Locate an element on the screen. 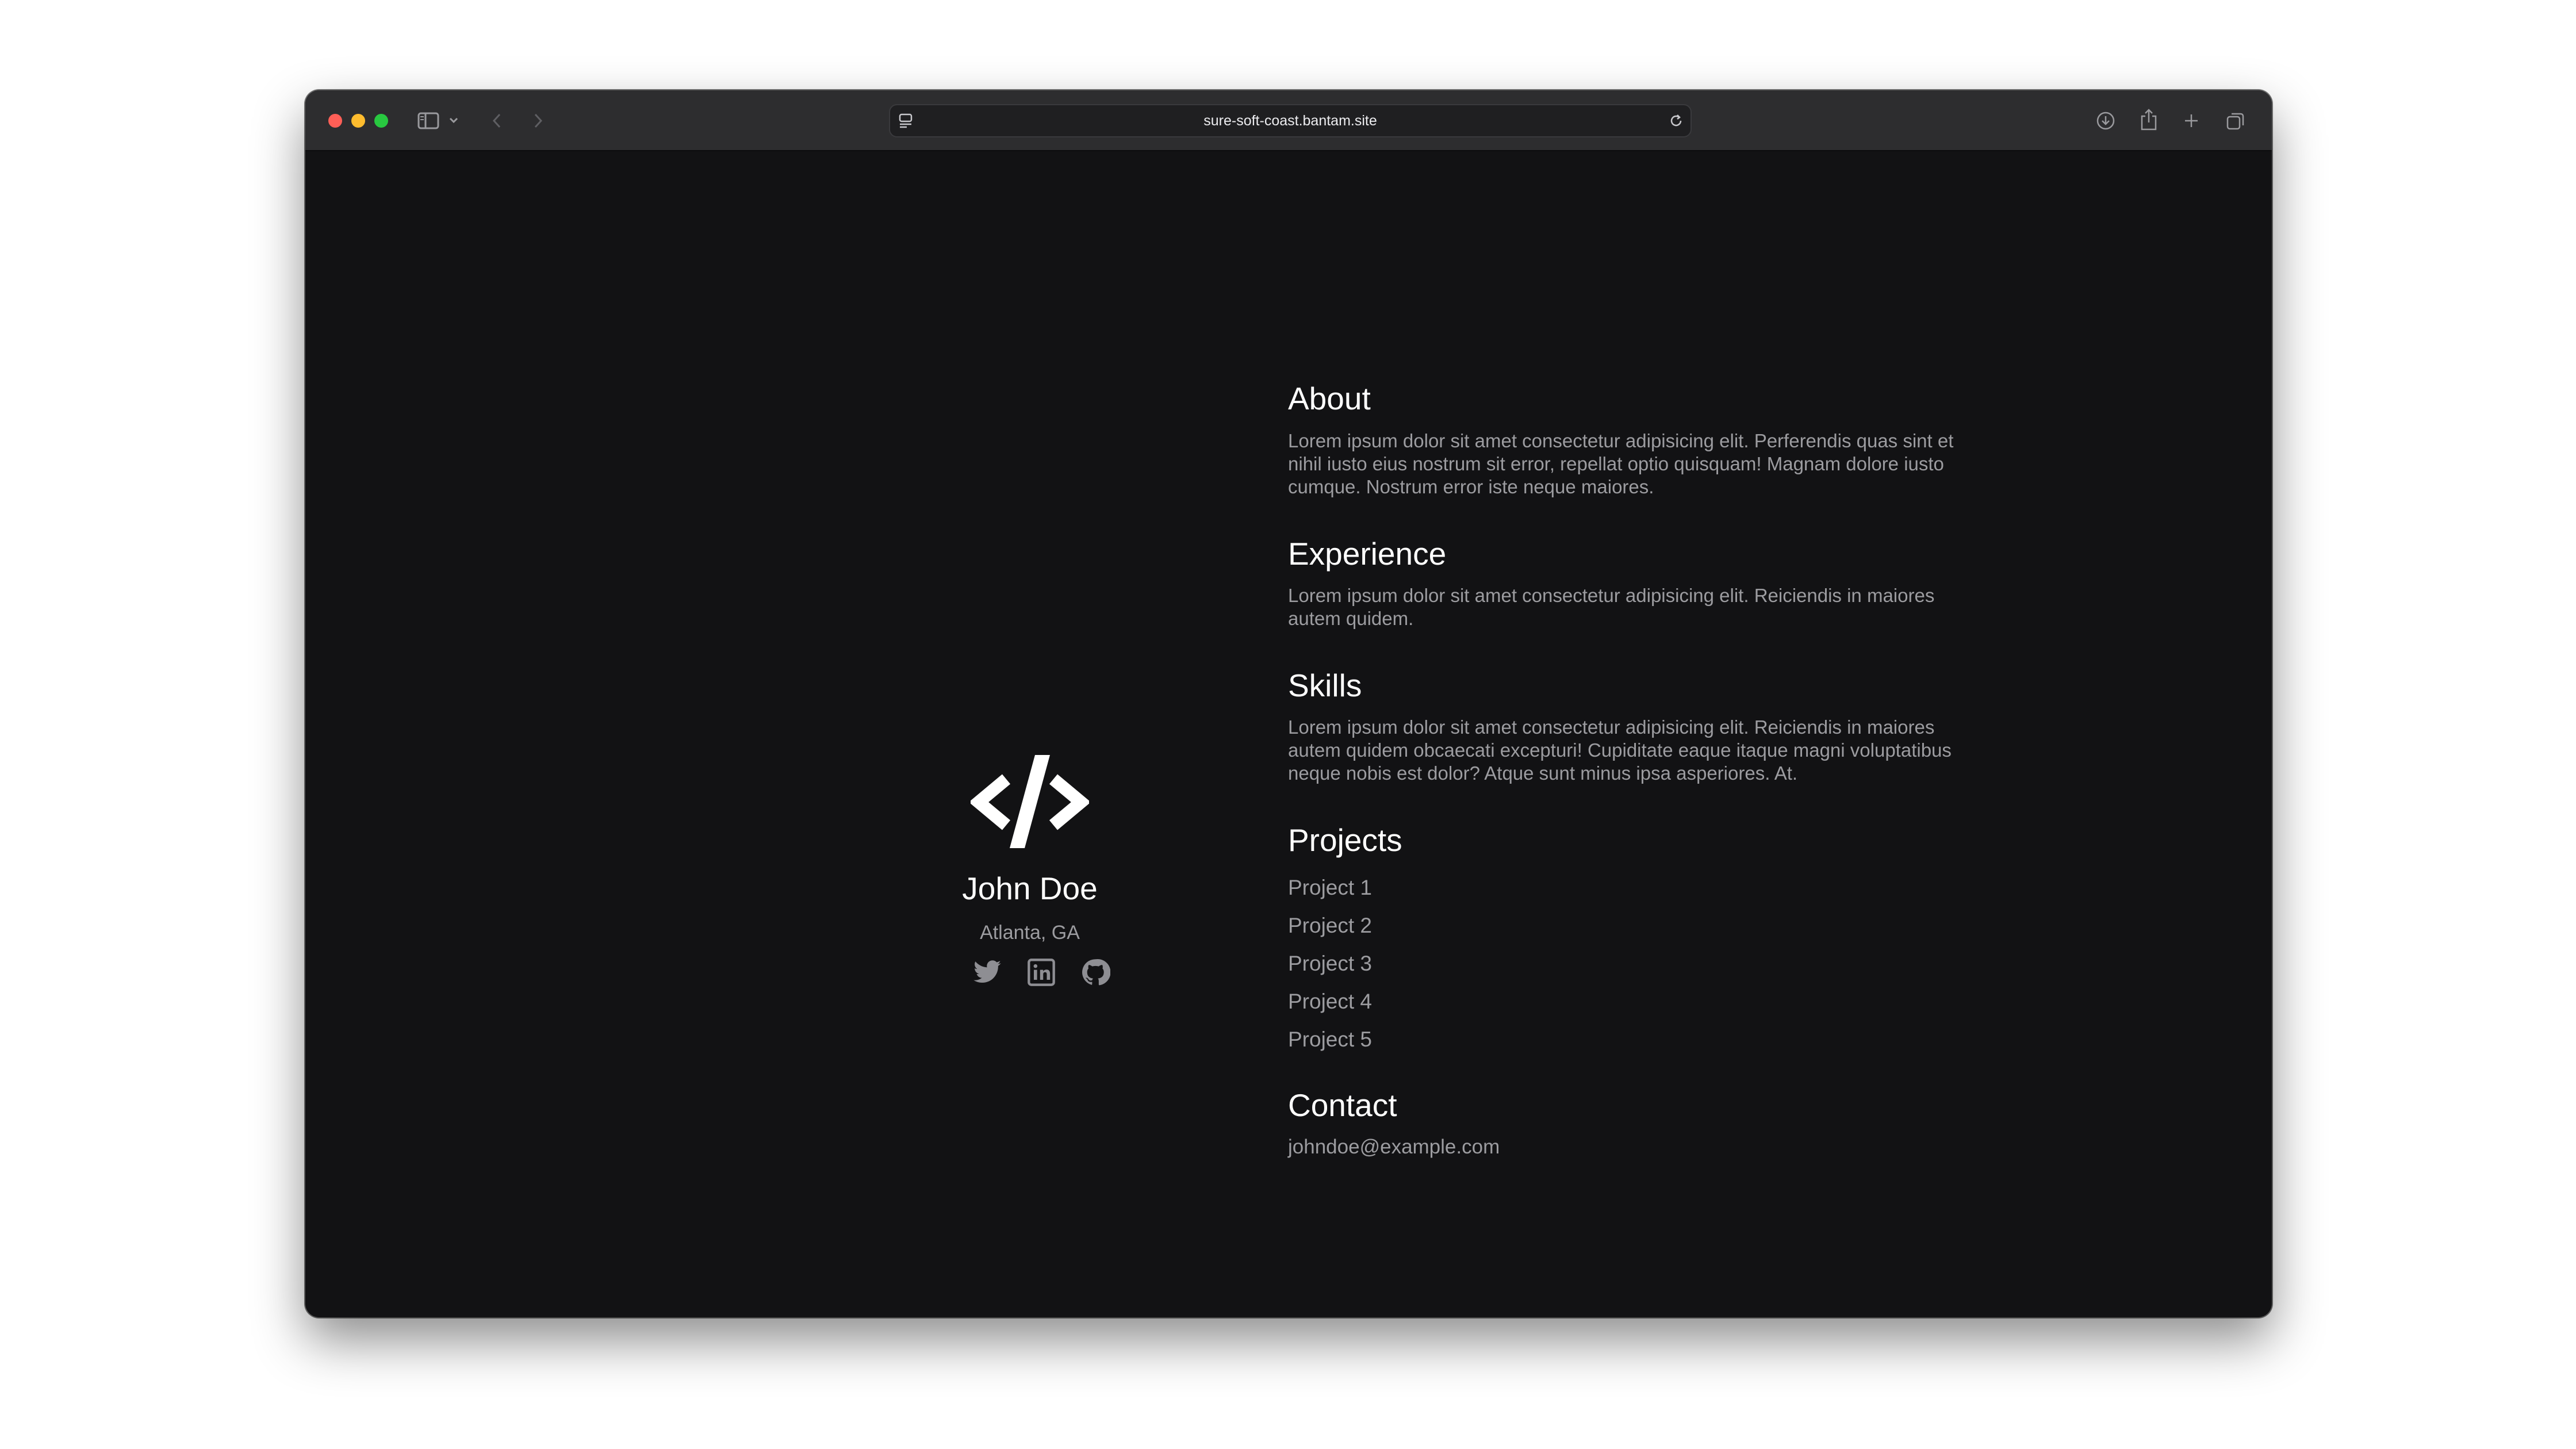 The image size is (2576, 1449). minimize-window-button is located at coordinates (358, 121).